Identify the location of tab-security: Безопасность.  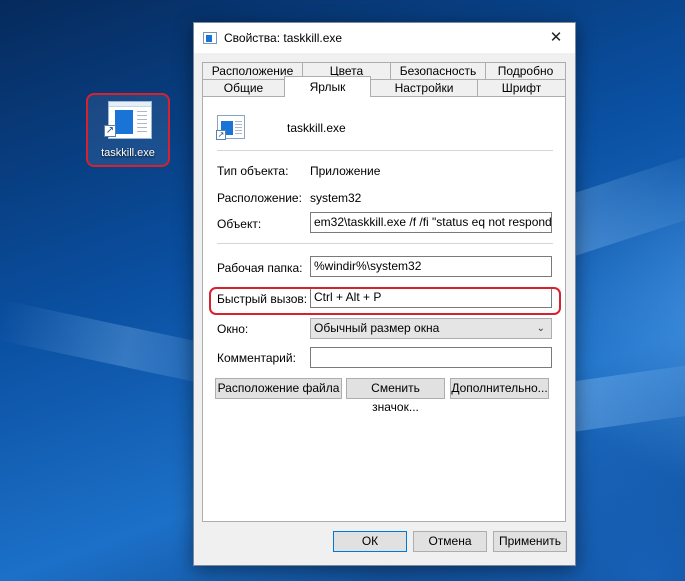
(438, 70).